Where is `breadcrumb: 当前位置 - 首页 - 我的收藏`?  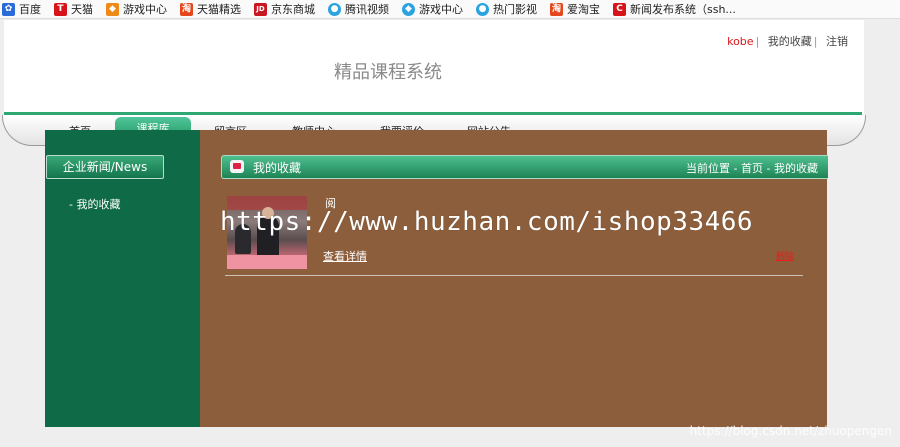
breadcrumb: 当前位置 - 首页 - 我的收藏 is located at coordinates (752, 168).